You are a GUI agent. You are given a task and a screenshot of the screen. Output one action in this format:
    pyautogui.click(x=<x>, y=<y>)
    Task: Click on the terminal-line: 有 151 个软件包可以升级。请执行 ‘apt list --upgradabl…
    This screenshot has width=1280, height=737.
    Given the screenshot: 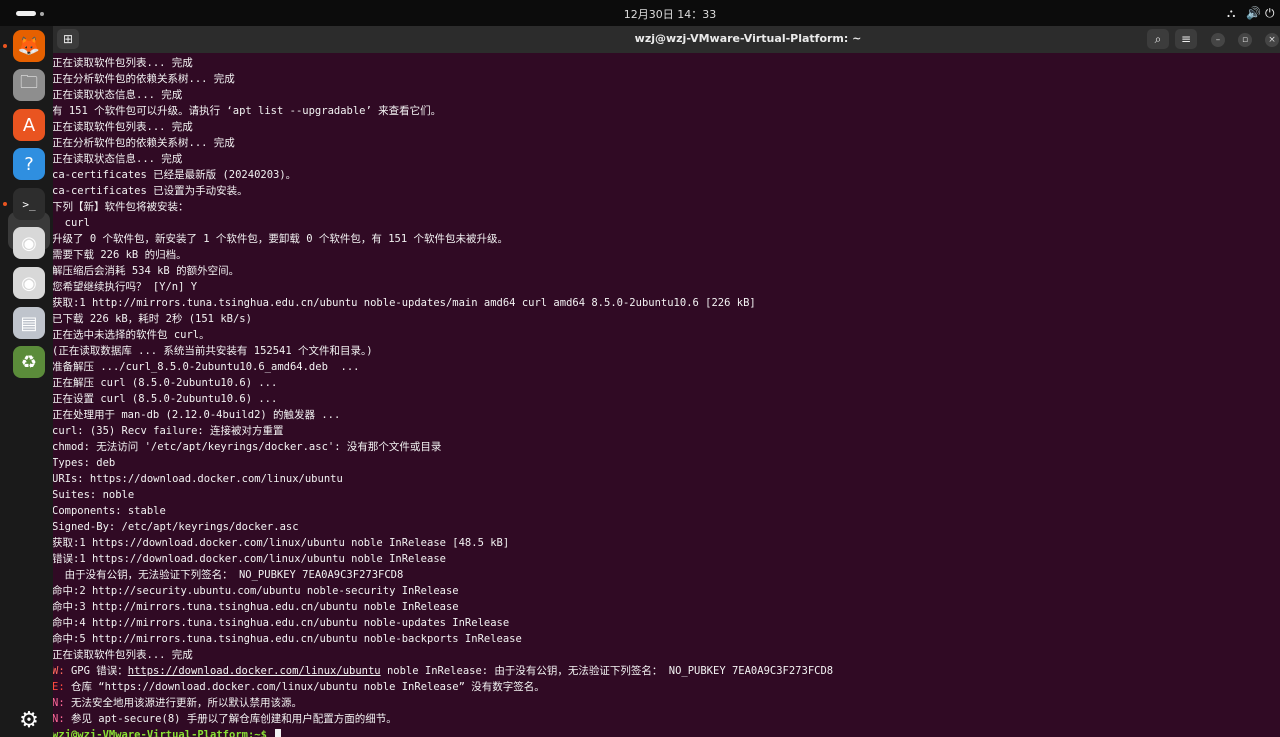 What is the action you would take?
    pyautogui.click(x=247, y=111)
    